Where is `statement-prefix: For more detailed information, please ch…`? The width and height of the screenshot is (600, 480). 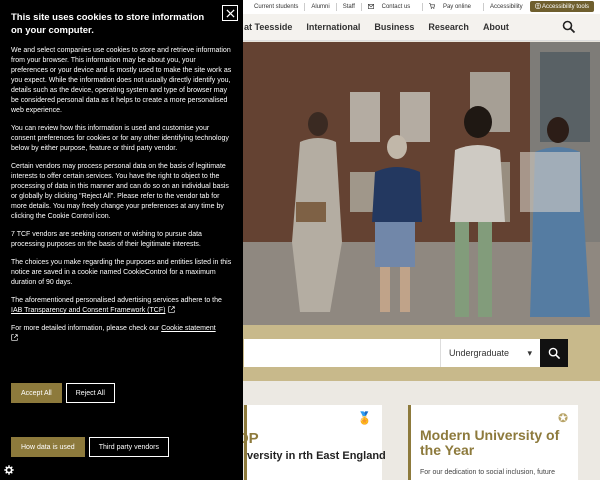 statement-prefix: For more detailed information, please ch… is located at coordinates (86, 328).